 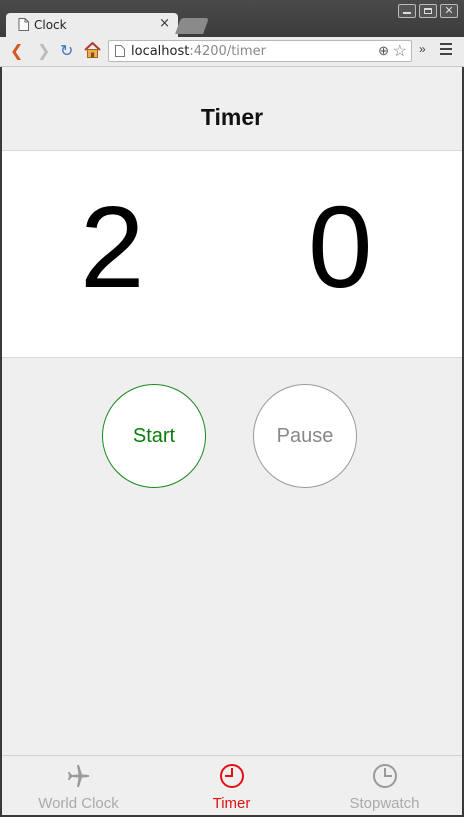 I want to click on page-title: Timer, so click(x=232, y=117).